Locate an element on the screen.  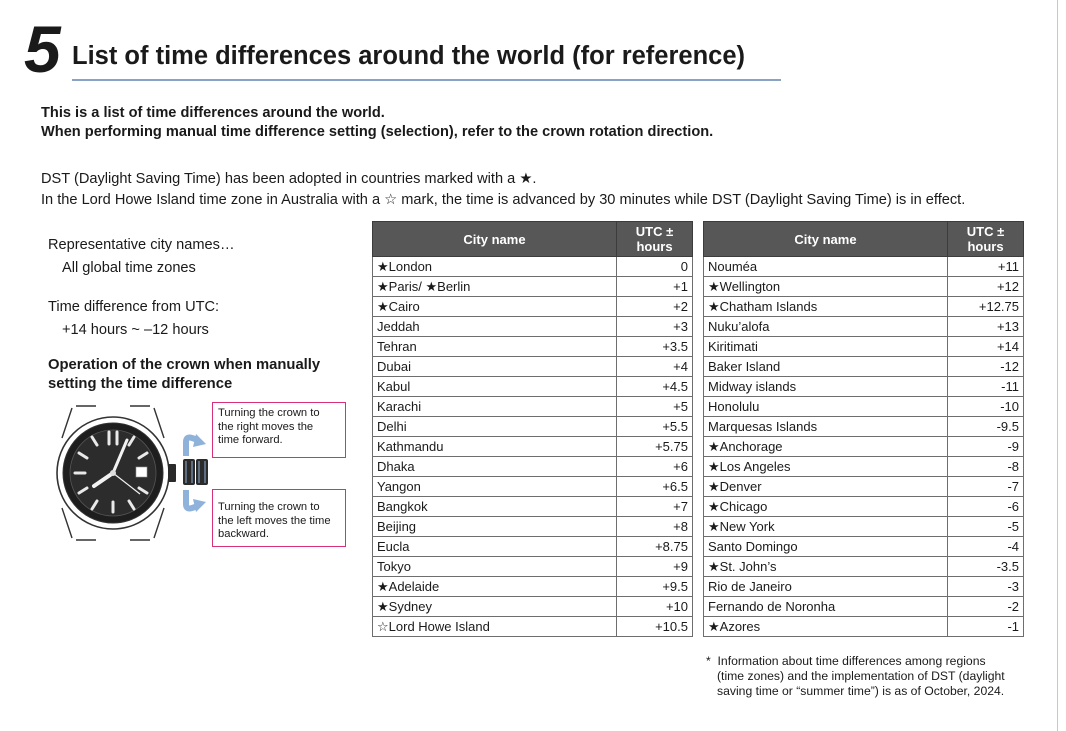
table-row: Dubai +4 is located at coordinates (532, 366).